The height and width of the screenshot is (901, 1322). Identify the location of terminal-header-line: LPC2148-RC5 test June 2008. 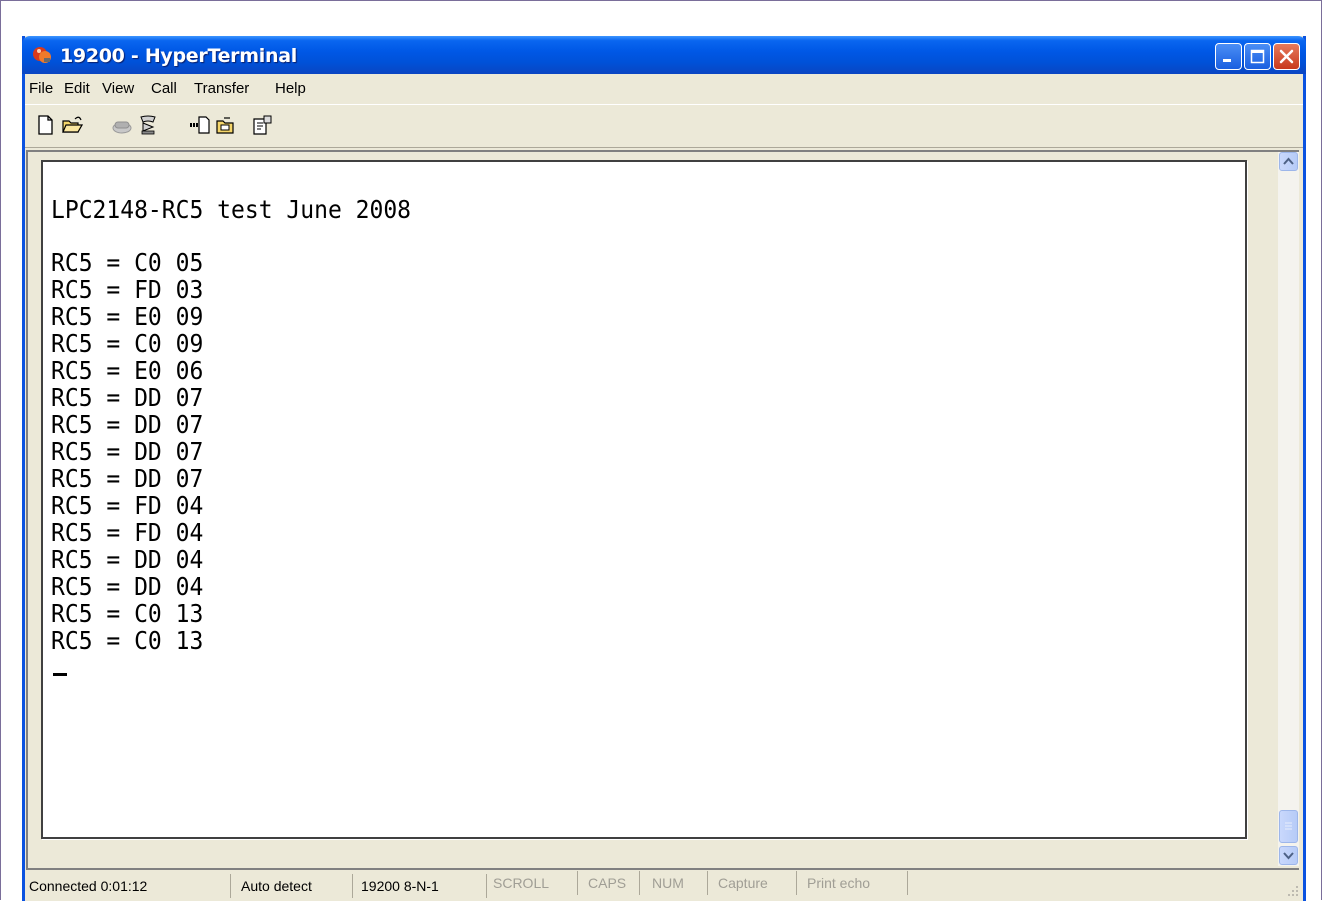
(231, 209).